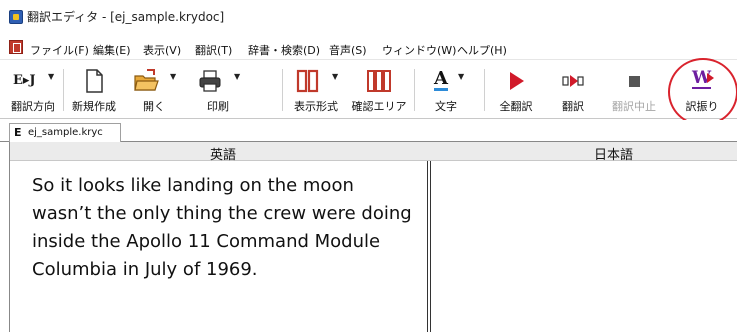 The height and width of the screenshot is (332, 737). What do you see at coordinates (379, 106) in the screenshot?
I see `confirm-area-label: 確認エリア` at bounding box center [379, 106].